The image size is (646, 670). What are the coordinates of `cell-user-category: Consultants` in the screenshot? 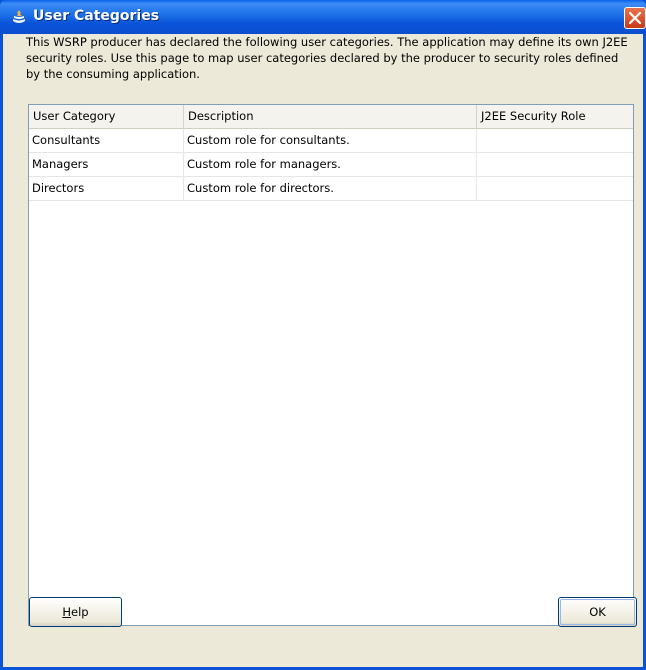 It's located at (106, 140).